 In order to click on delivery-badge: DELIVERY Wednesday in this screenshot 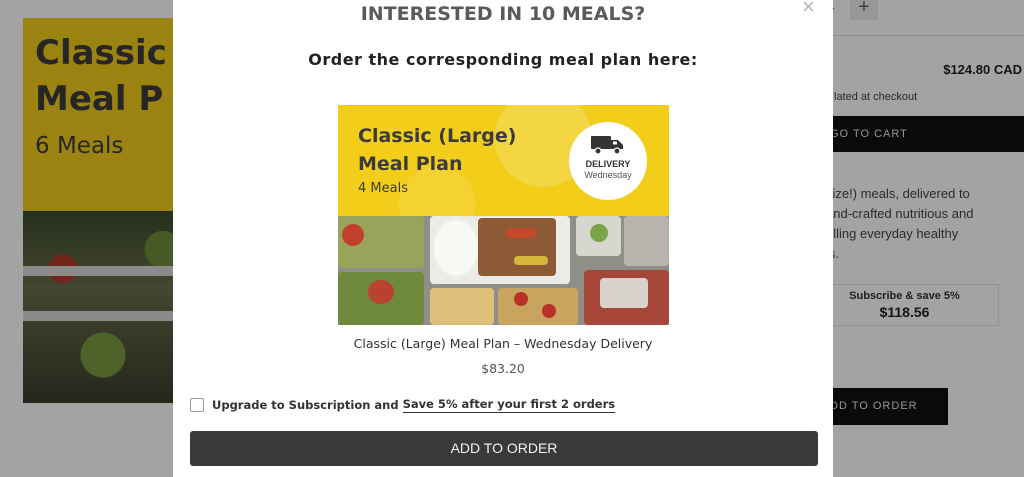, I will do `click(608, 161)`.